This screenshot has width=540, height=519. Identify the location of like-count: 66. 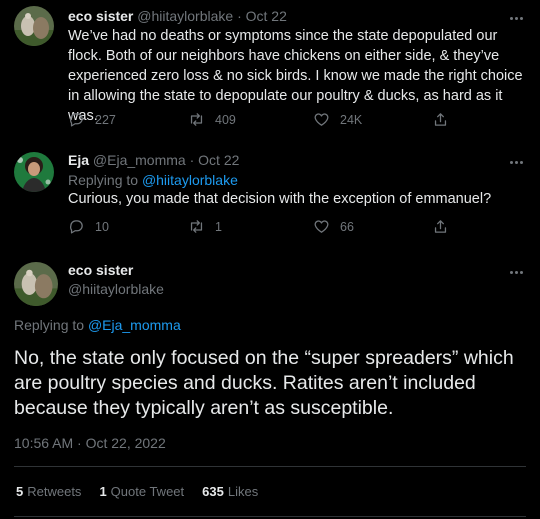
(347, 226).